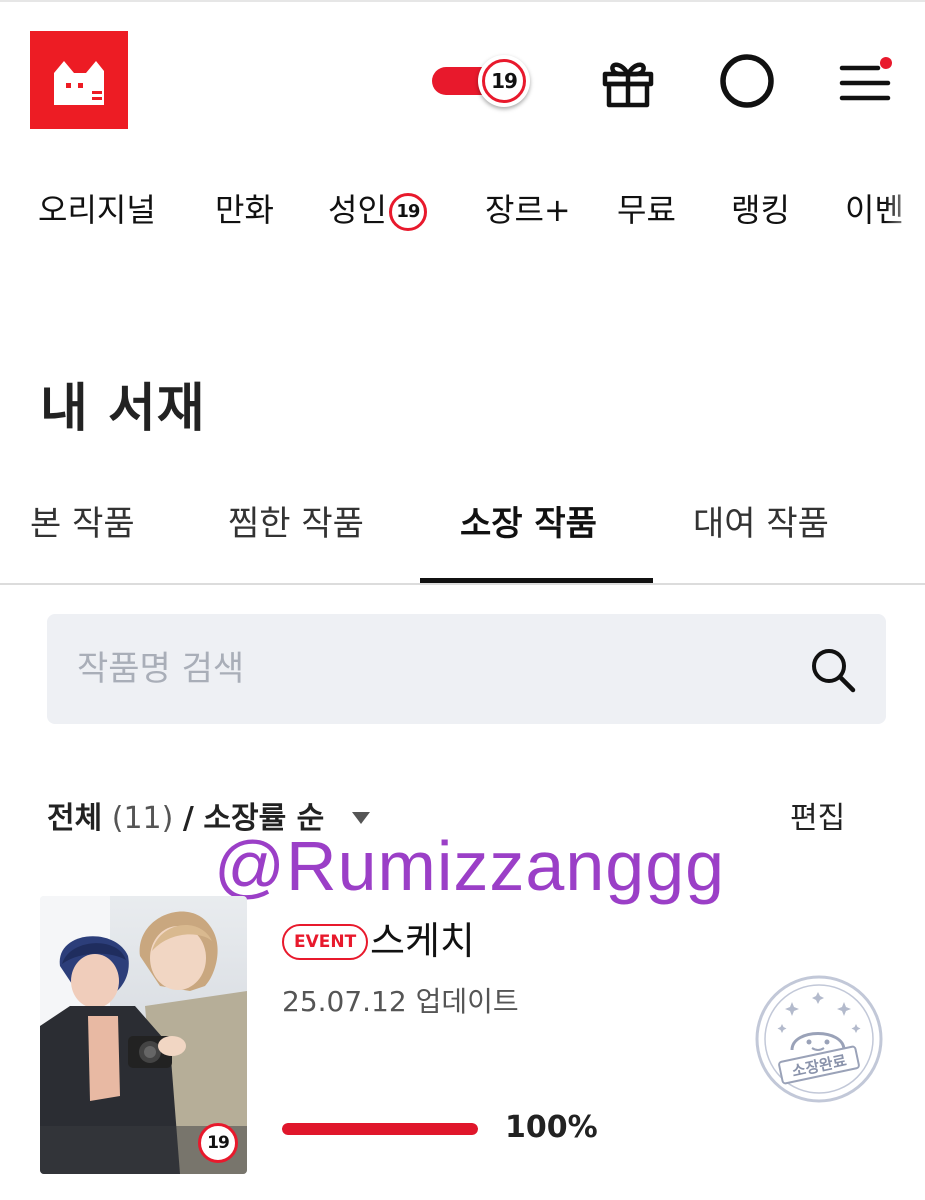 The image size is (925, 1200). I want to click on menu-icon, so click(866, 81).